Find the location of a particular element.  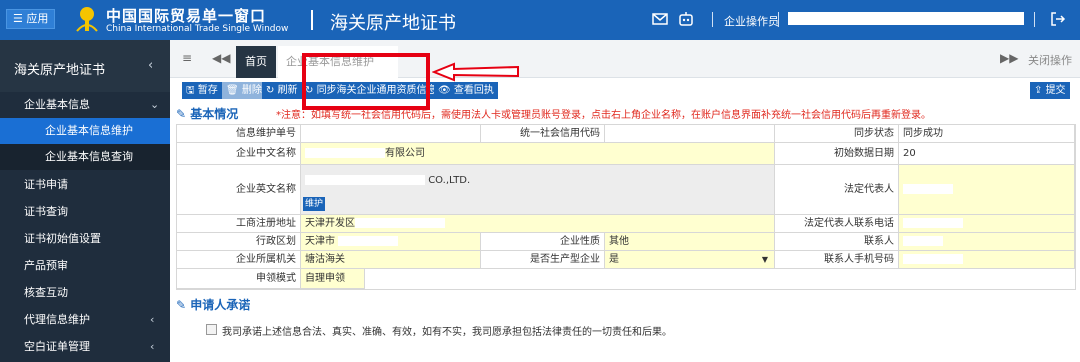

contact-mobile-field is located at coordinates (987, 260).